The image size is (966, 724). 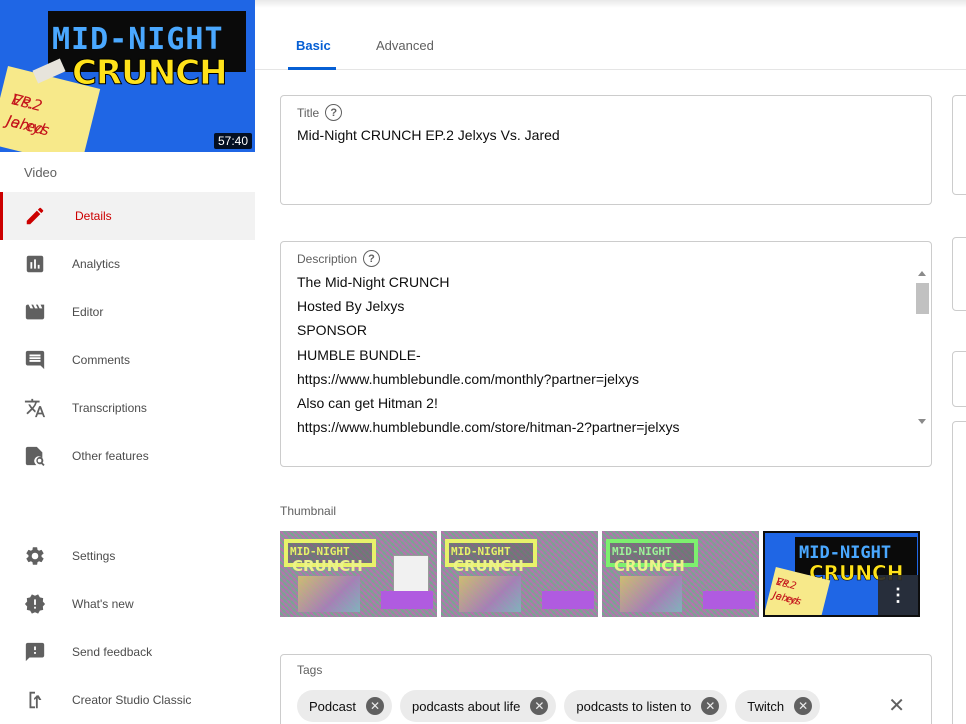 I want to click on sidebar-item-transcriptions: Transcriptions, so click(x=127, y=408).